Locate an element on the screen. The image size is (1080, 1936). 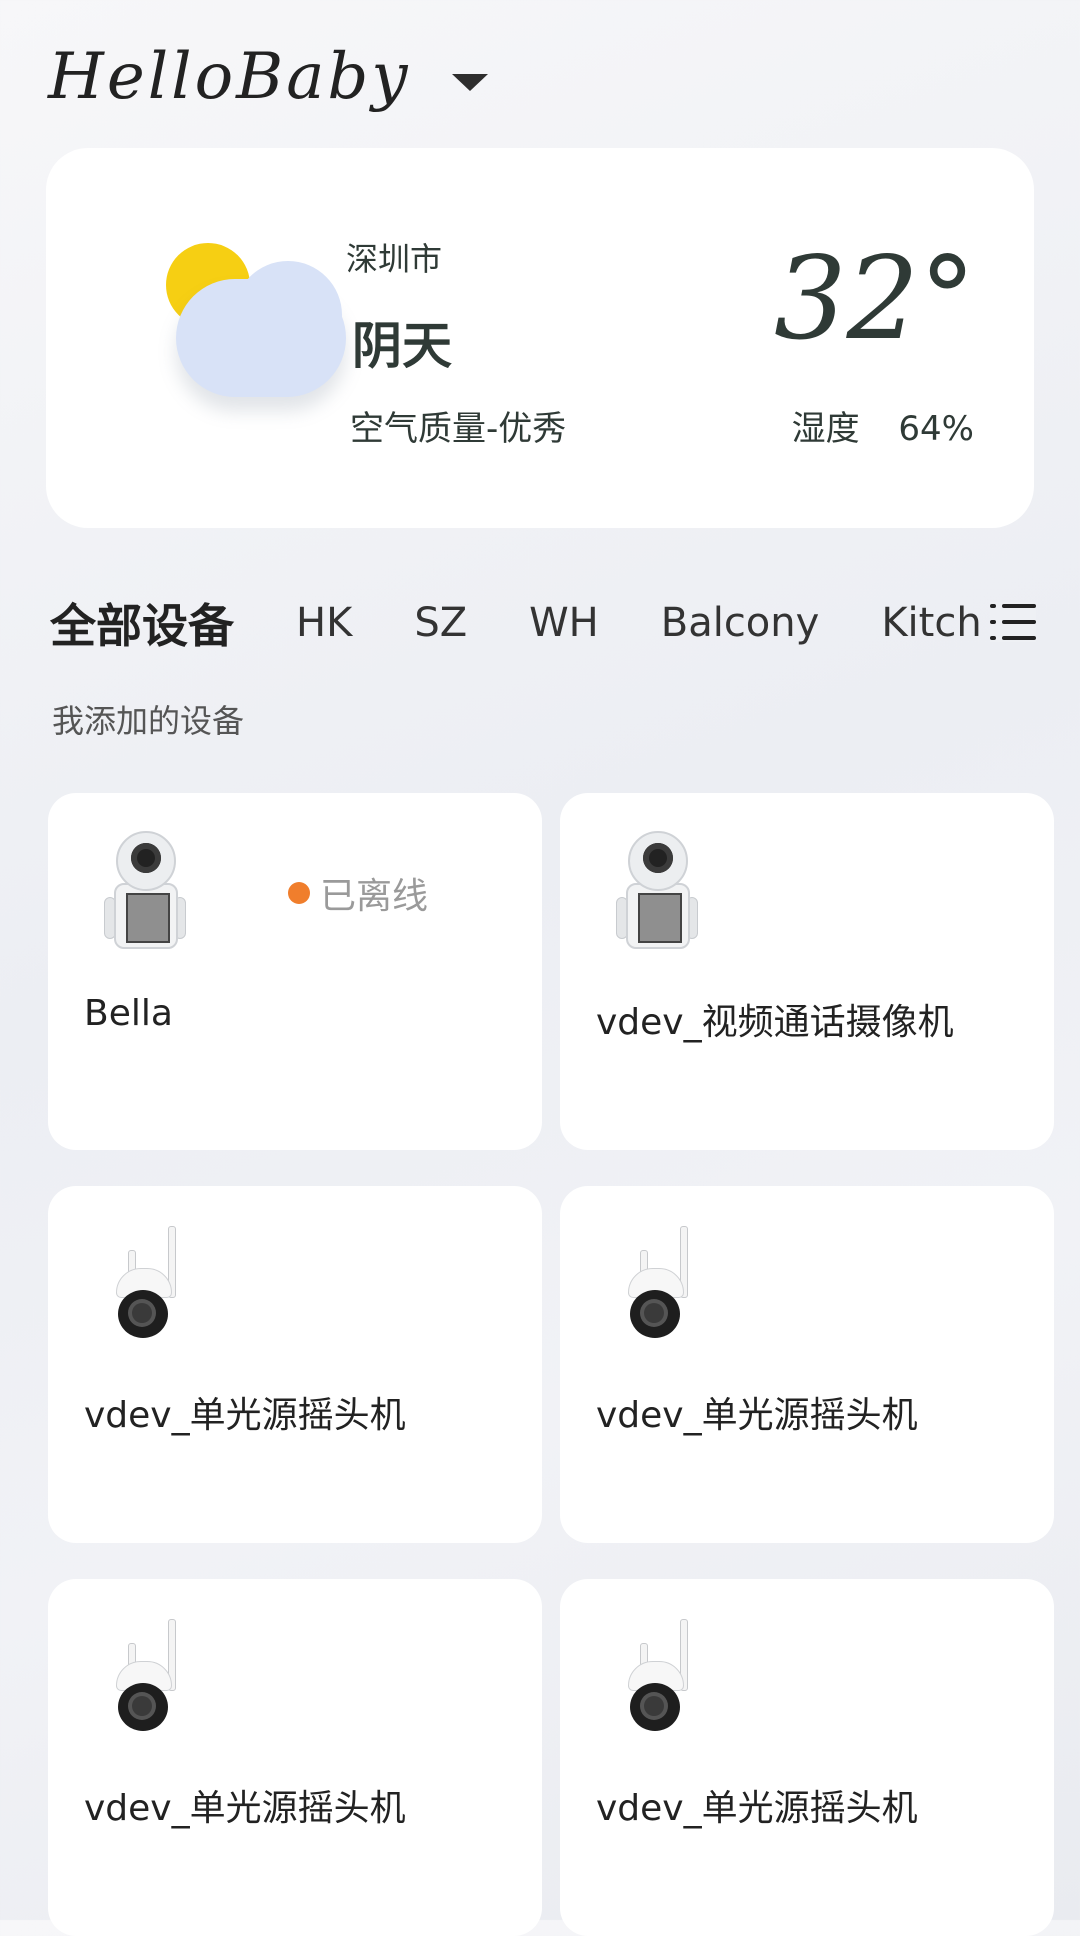
temperature: 32° is located at coordinates (874, 298).